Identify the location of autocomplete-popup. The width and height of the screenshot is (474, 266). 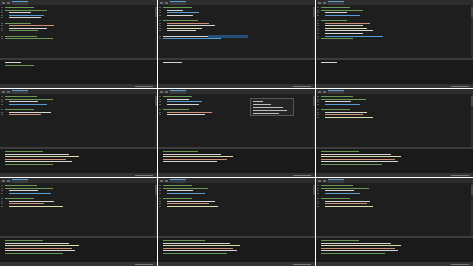
(272, 107).